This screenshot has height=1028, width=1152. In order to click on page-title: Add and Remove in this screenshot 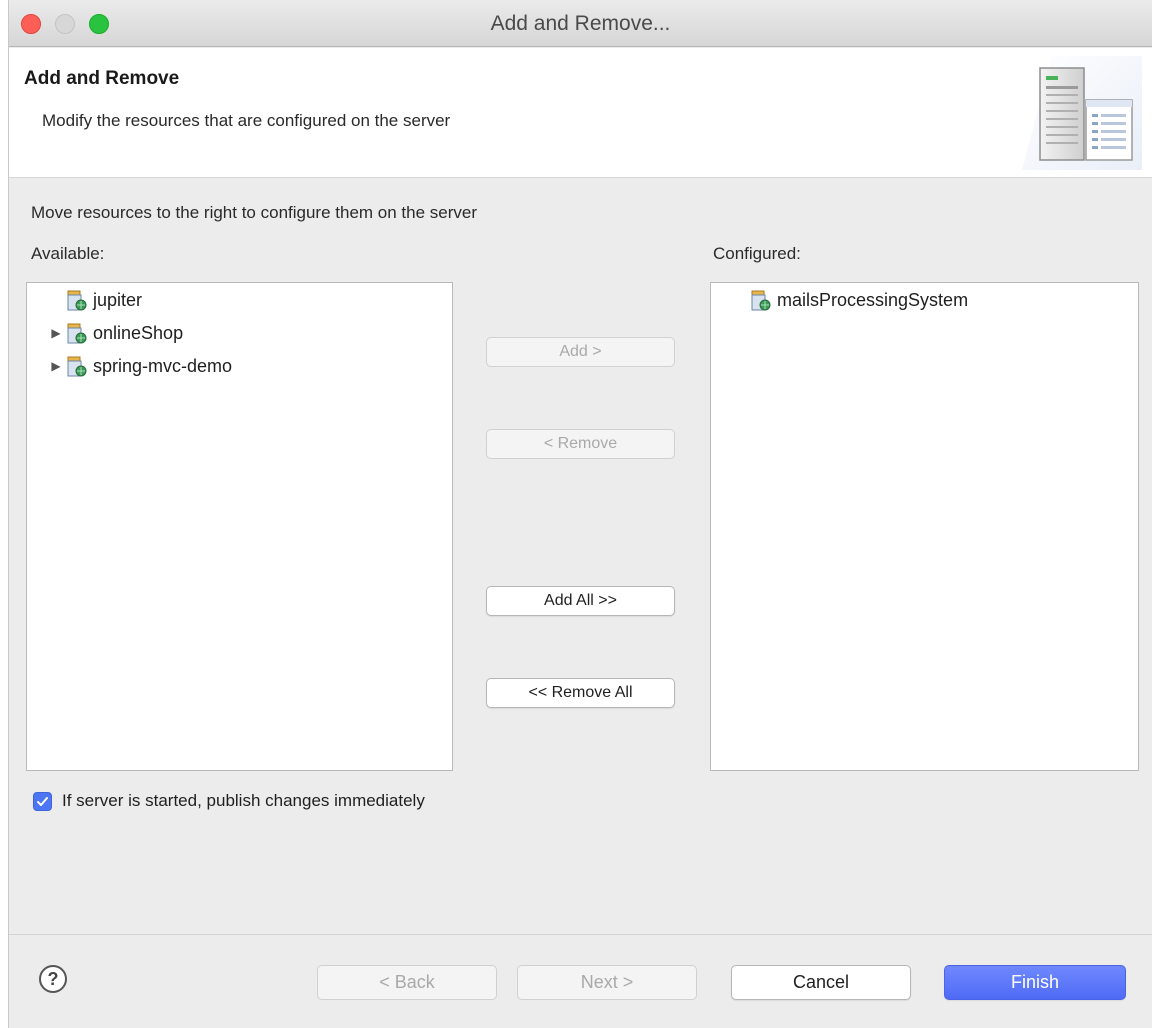, I will do `click(102, 78)`.